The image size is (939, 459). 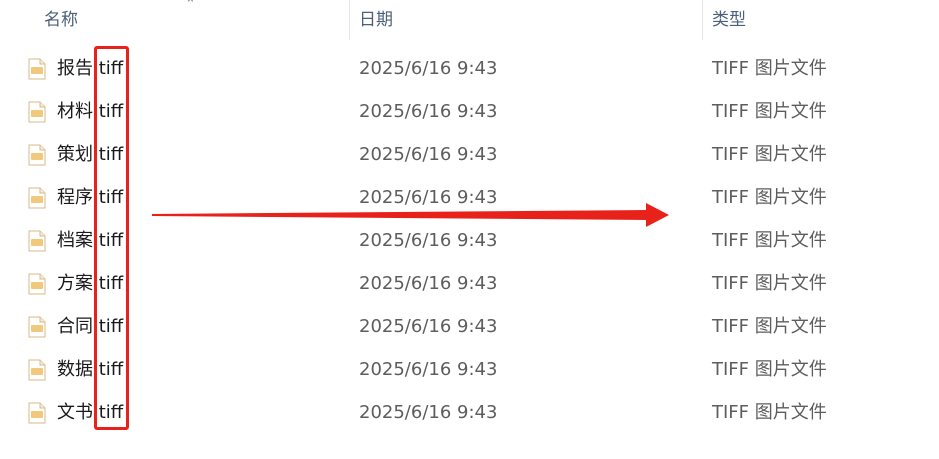 I want to click on file-row: 方案.tiff 2025/6/16 9:43 TIFF 图片文件, so click(x=469, y=283).